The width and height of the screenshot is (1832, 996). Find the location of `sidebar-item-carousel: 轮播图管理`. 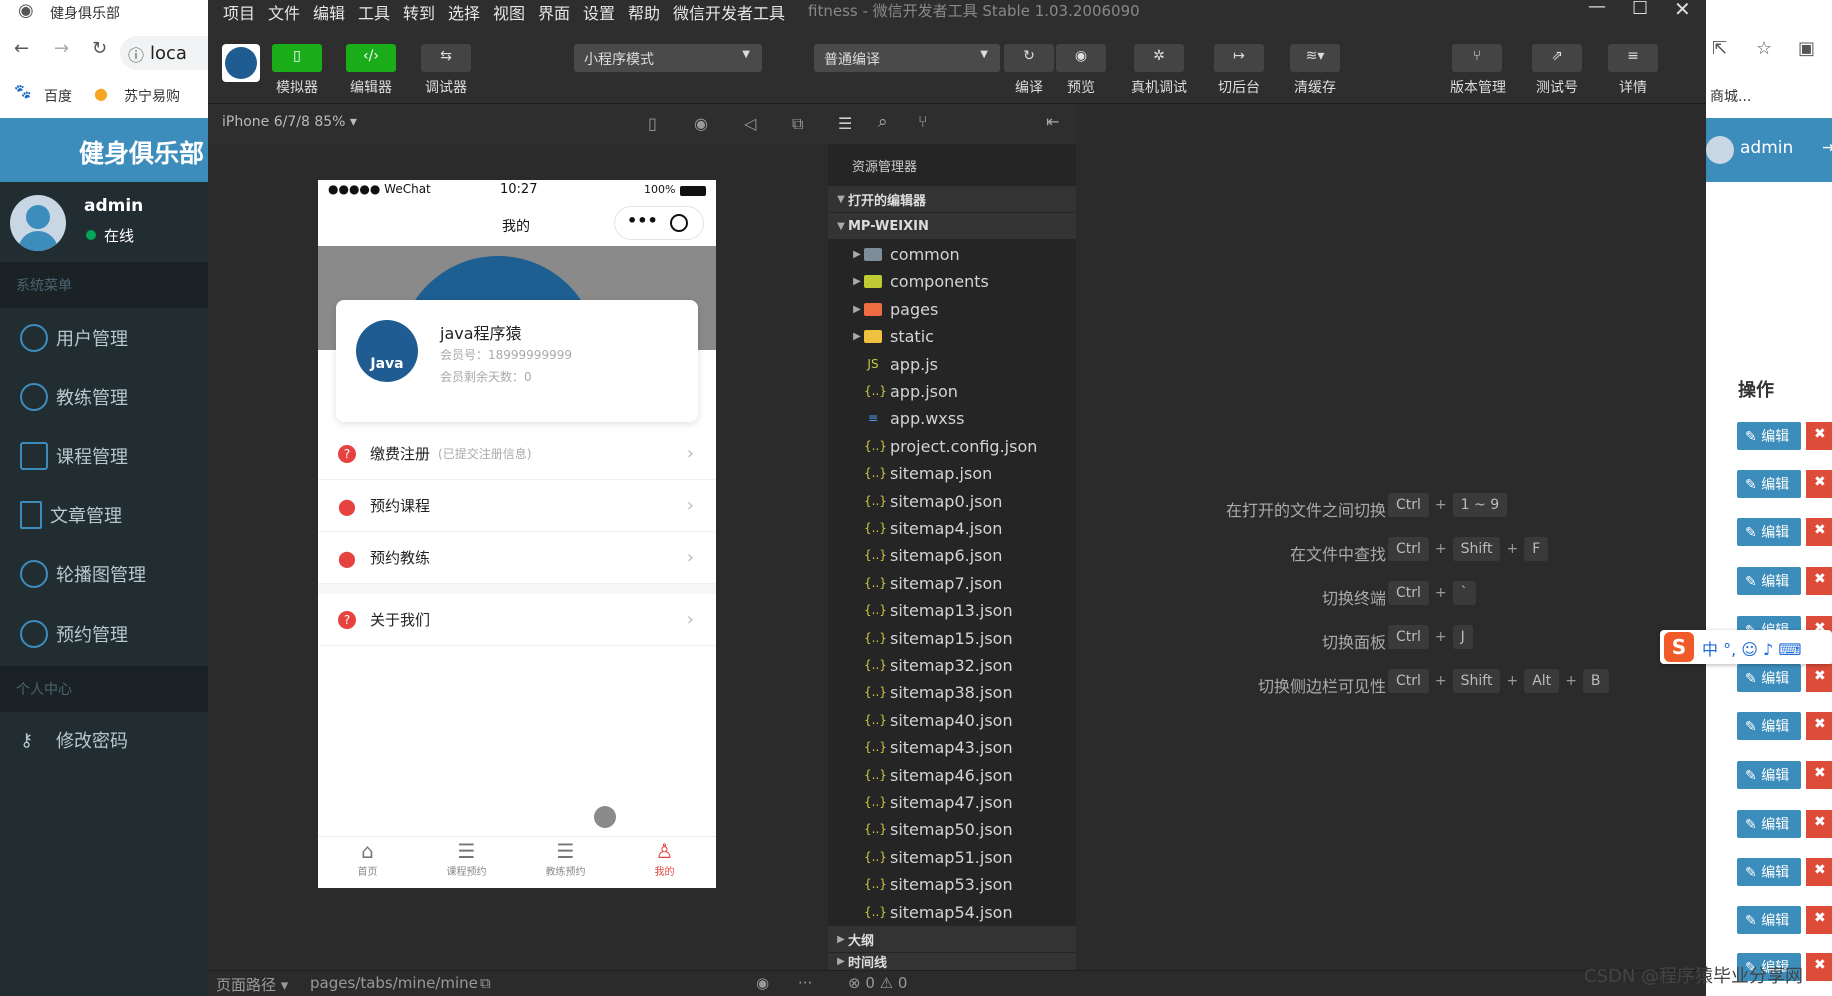

sidebar-item-carousel: 轮播图管理 is located at coordinates (104, 574).